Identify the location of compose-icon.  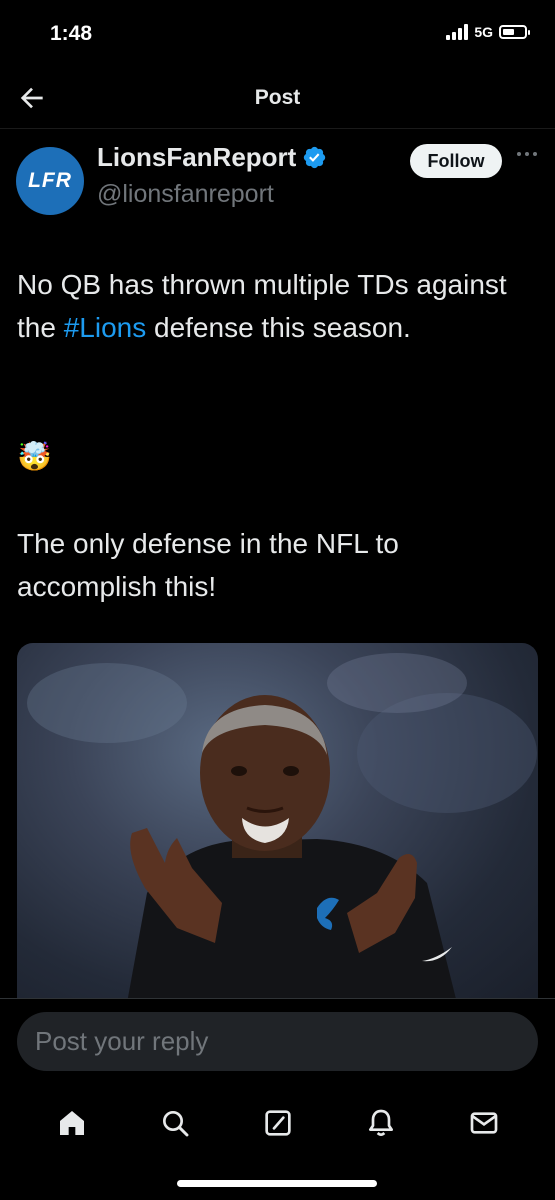
(278, 1123).